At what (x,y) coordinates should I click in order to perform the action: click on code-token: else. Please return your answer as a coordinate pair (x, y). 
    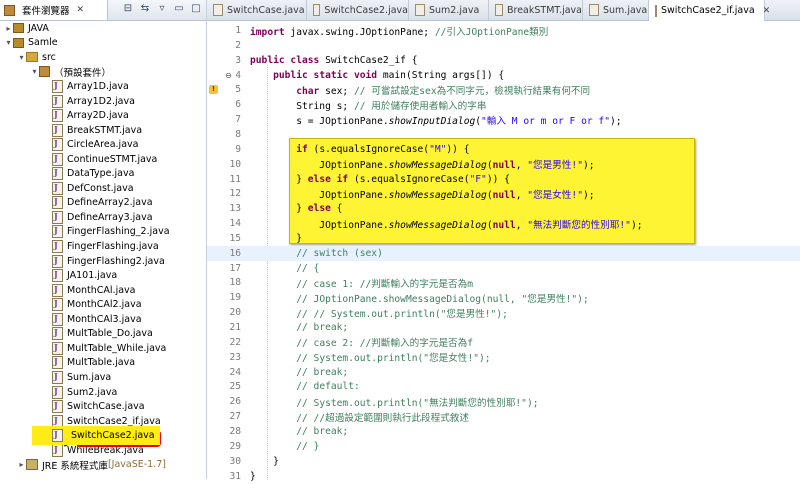
    Looking at the image, I should click on (319, 209).